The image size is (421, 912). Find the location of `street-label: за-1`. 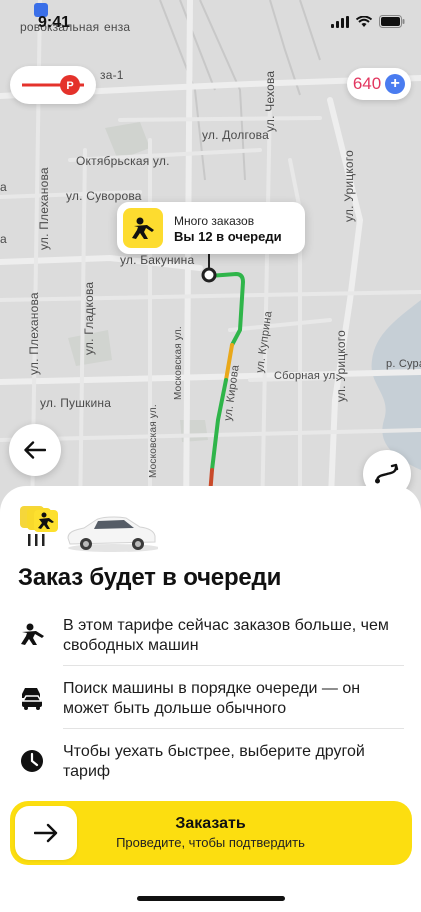

street-label: за-1 is located at coordinates (112, 75).